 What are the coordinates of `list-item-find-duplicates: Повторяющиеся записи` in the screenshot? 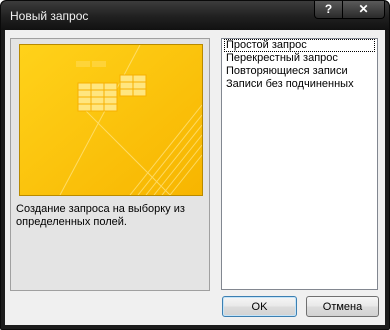 It's located at (299, 71).